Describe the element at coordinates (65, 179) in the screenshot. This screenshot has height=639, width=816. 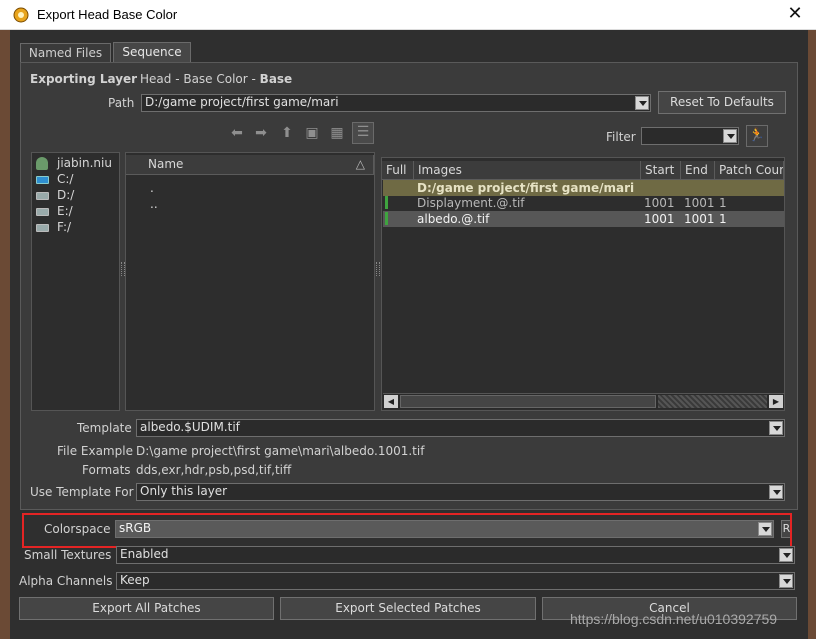
I see `drive-label: C:/` at that location.